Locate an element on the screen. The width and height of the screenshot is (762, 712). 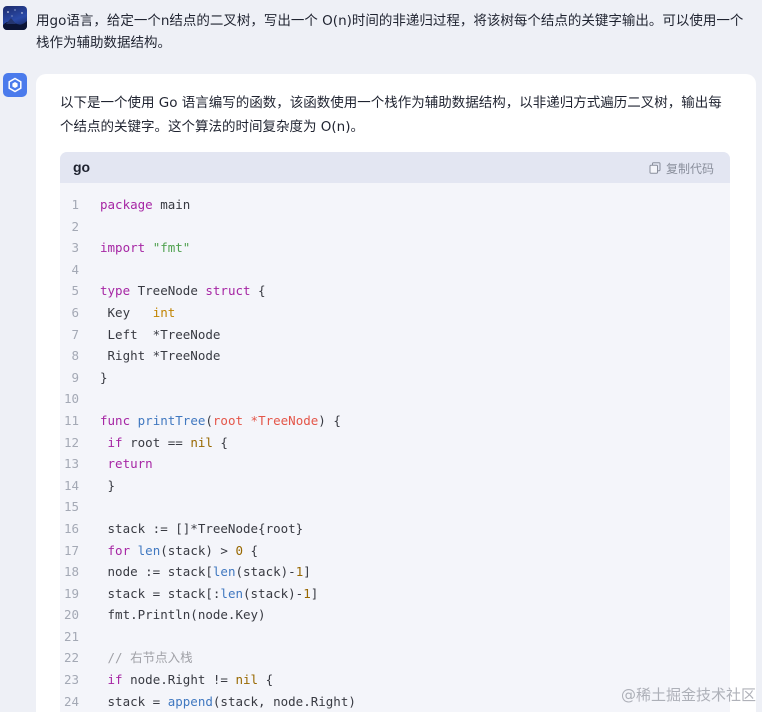
code-line: 10 is located at coordinates (395, 399).